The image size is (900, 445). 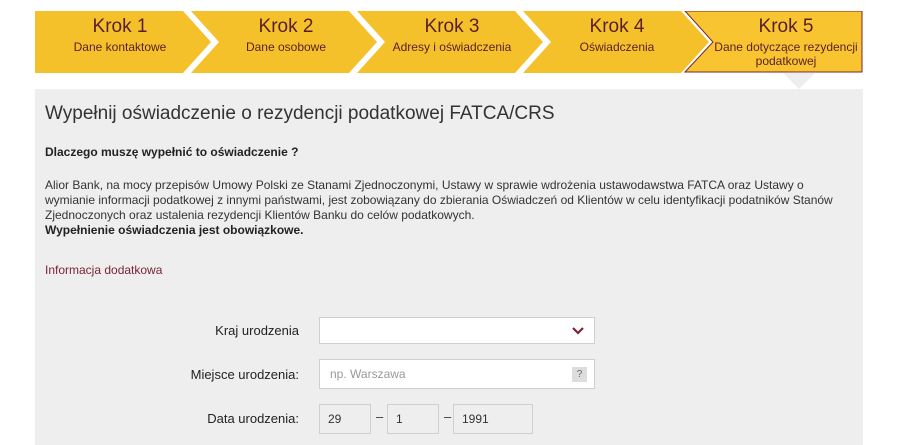 I want to click on step-3: Krok 3 Adresy i oświadczenia, so click(x=452, y=42).